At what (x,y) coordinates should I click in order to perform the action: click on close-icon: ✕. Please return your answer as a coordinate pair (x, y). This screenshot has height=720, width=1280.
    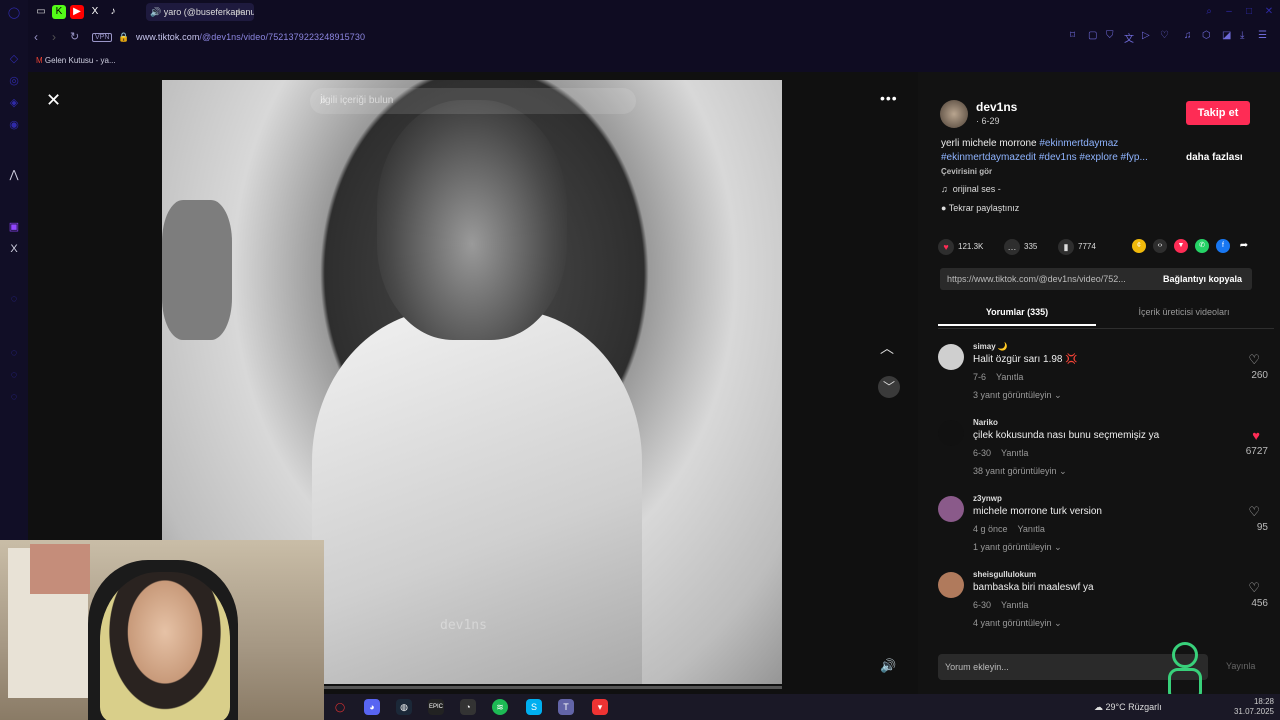
    Looking at the image, I should click on (53, 100).